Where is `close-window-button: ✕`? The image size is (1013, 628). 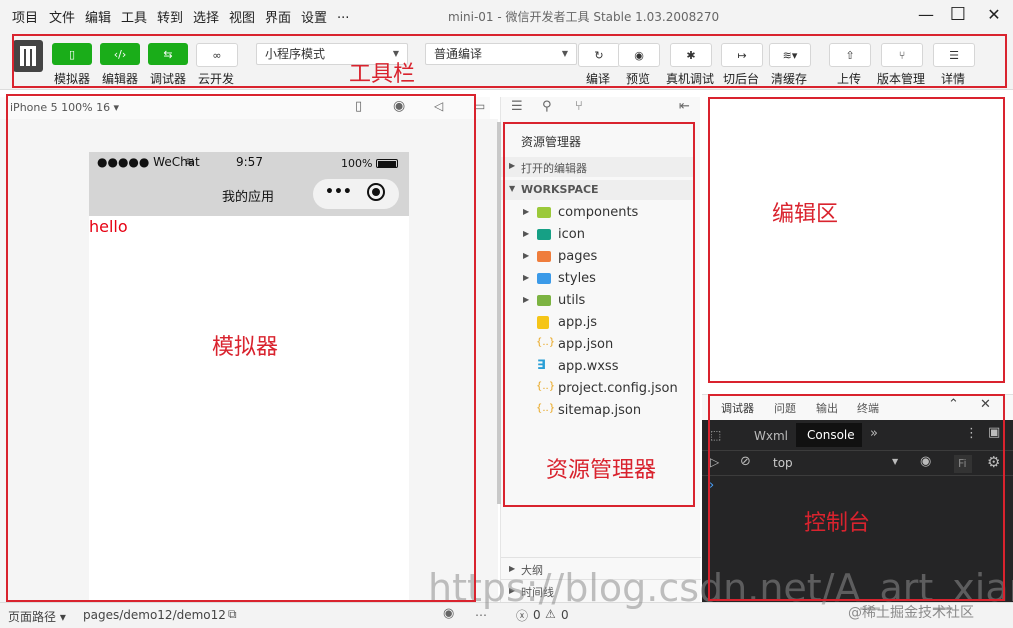 close-window-button: ✕ is located at coordinates (994, 15).